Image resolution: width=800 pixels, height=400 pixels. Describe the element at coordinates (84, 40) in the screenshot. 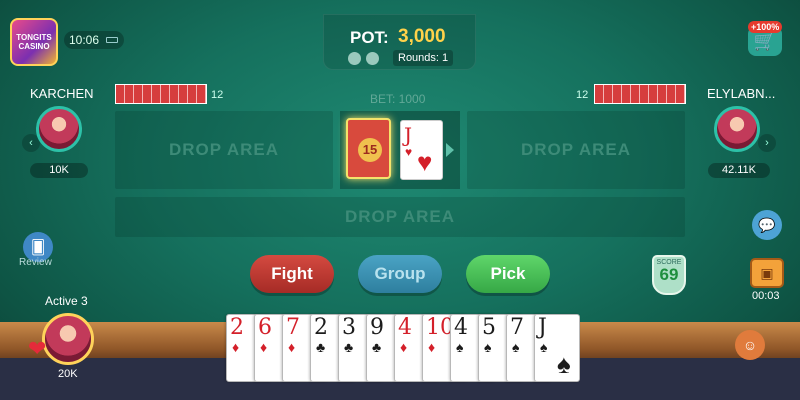

I see `clock-time: 10:06` at that location.